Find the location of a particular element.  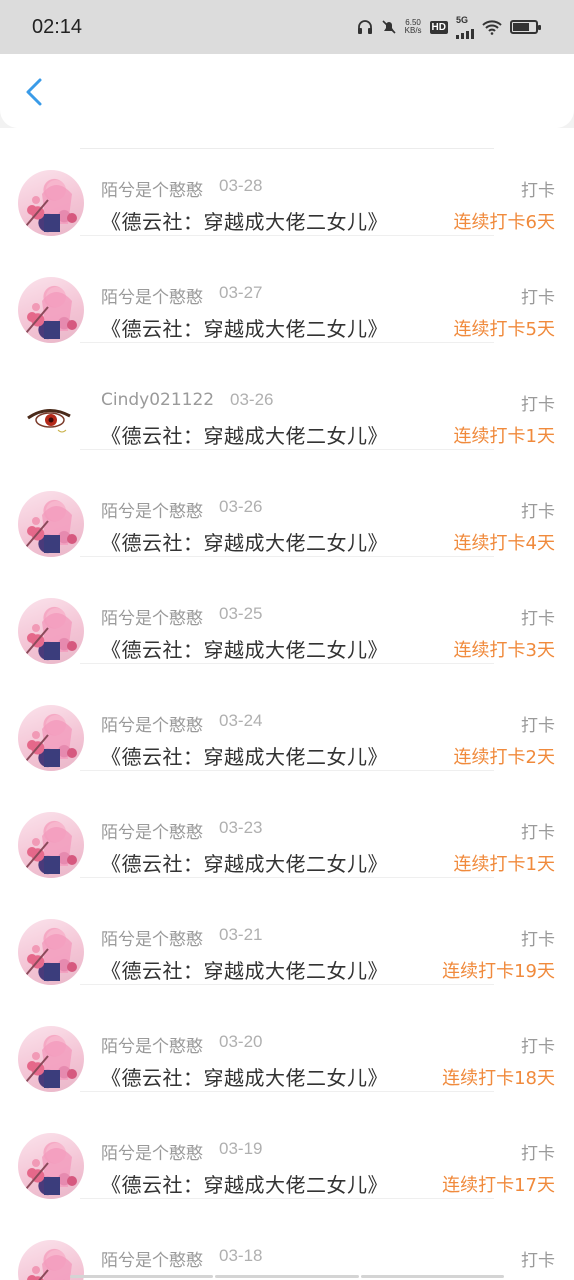

post-date: 03-23 is located at coordinates (241, 827).